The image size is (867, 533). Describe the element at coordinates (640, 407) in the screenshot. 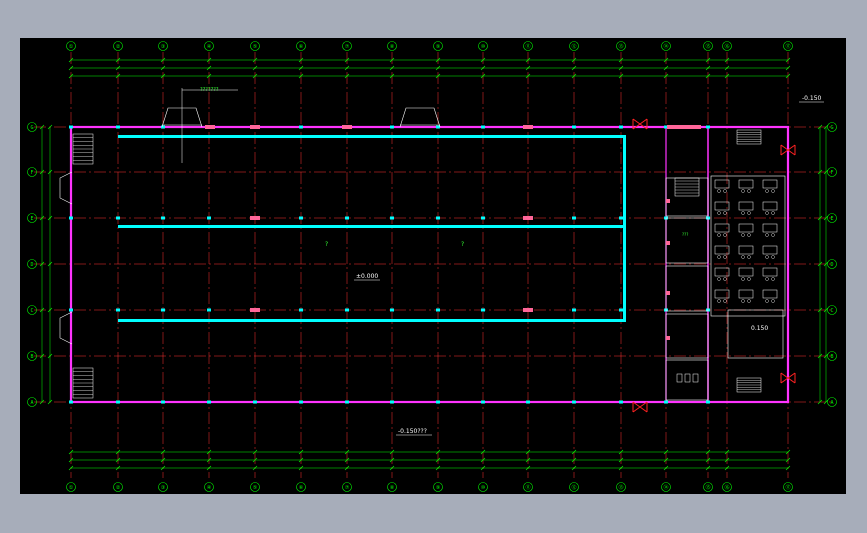

I see `door-symbol` at that location.